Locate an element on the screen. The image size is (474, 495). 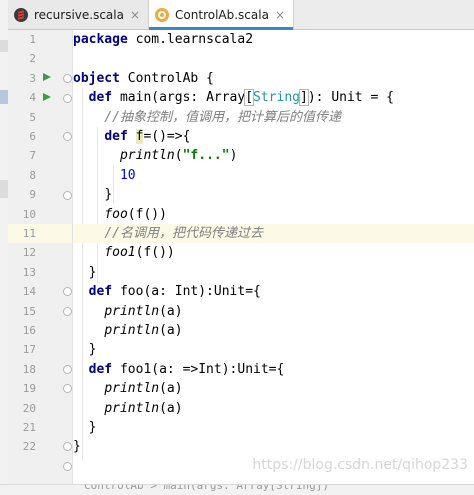
code-line-5: //抽象控制，值调用，把计算后的值传递 is located at coordinates (273, 117).